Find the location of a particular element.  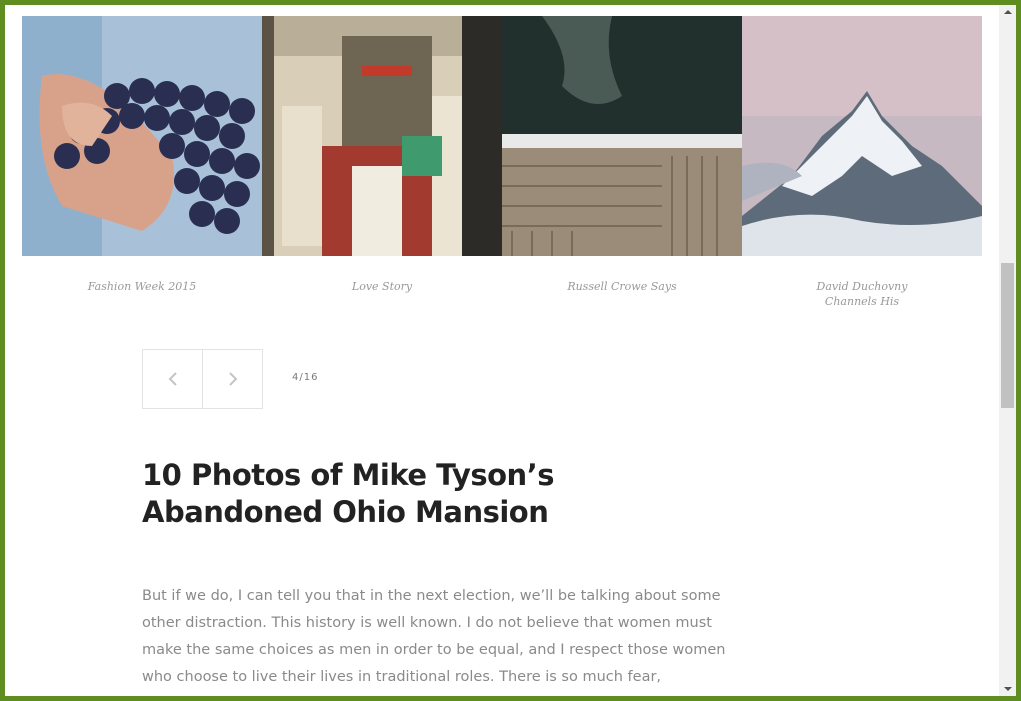

next-button is located at coordinates (233, 379).